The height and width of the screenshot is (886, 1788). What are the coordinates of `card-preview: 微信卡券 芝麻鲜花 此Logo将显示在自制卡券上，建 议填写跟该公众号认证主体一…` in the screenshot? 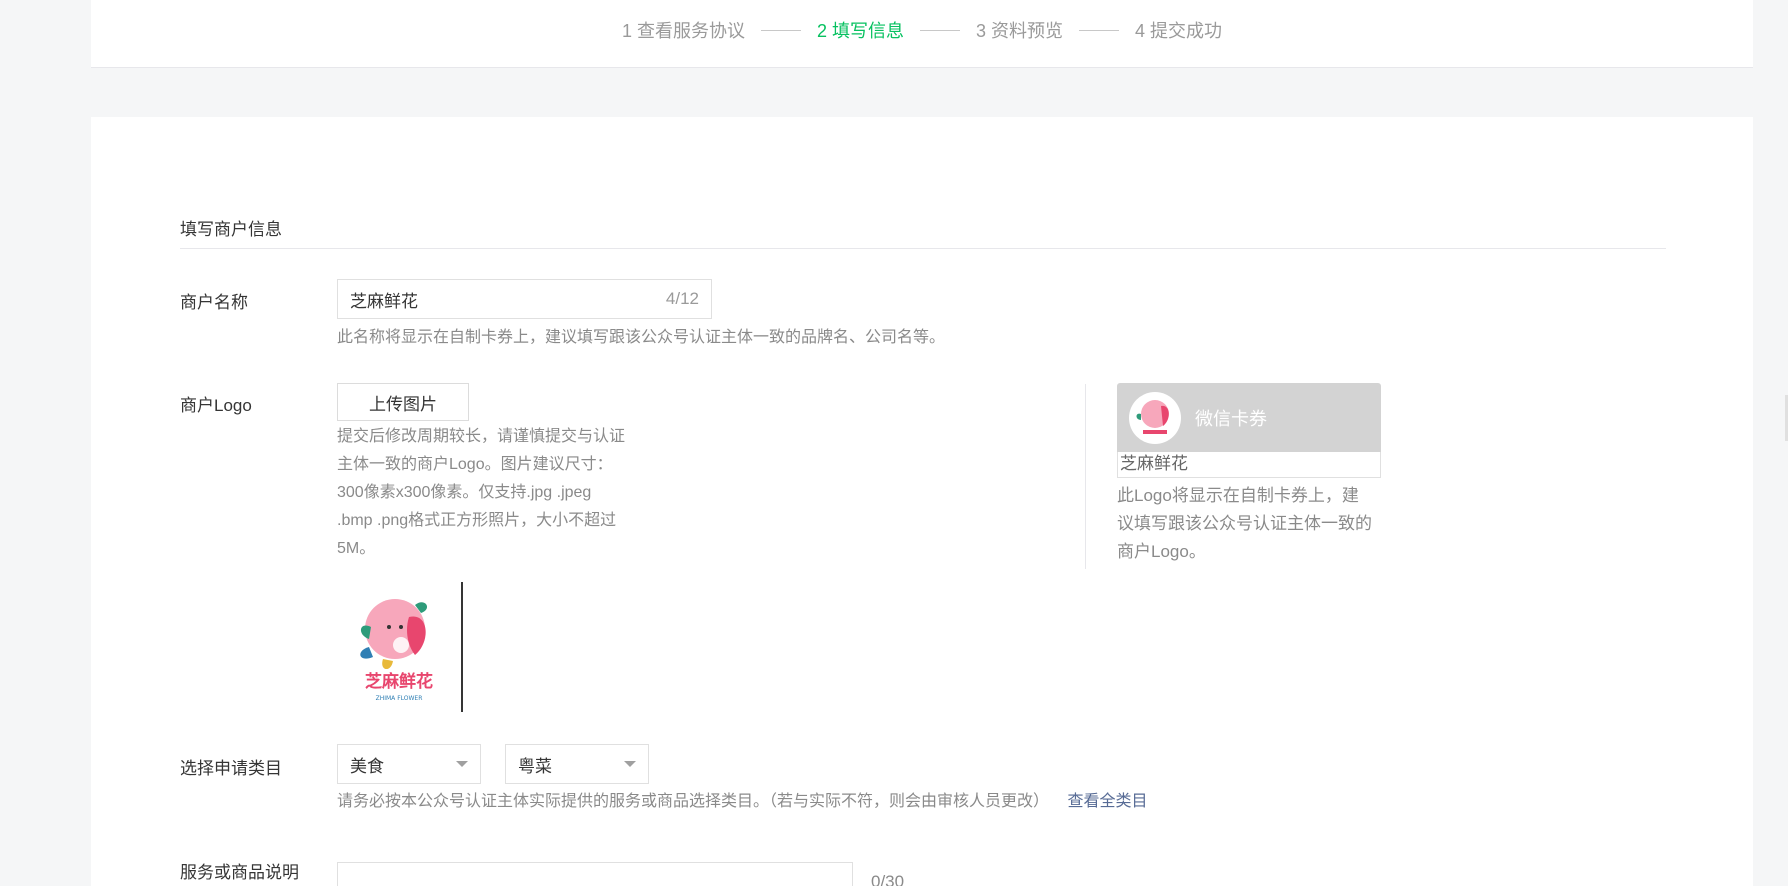 It's located at (1249, 474).